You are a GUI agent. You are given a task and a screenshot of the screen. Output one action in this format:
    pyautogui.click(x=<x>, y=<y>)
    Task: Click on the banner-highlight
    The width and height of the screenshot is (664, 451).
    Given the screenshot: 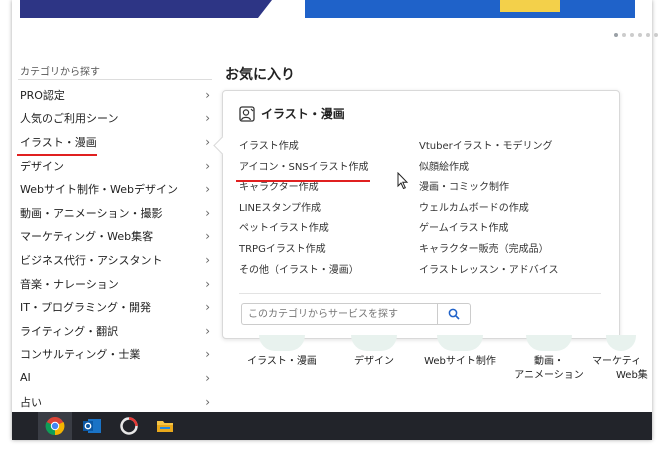 What is the action you would take?
    pyautogui.click(x=530, y=6)
    